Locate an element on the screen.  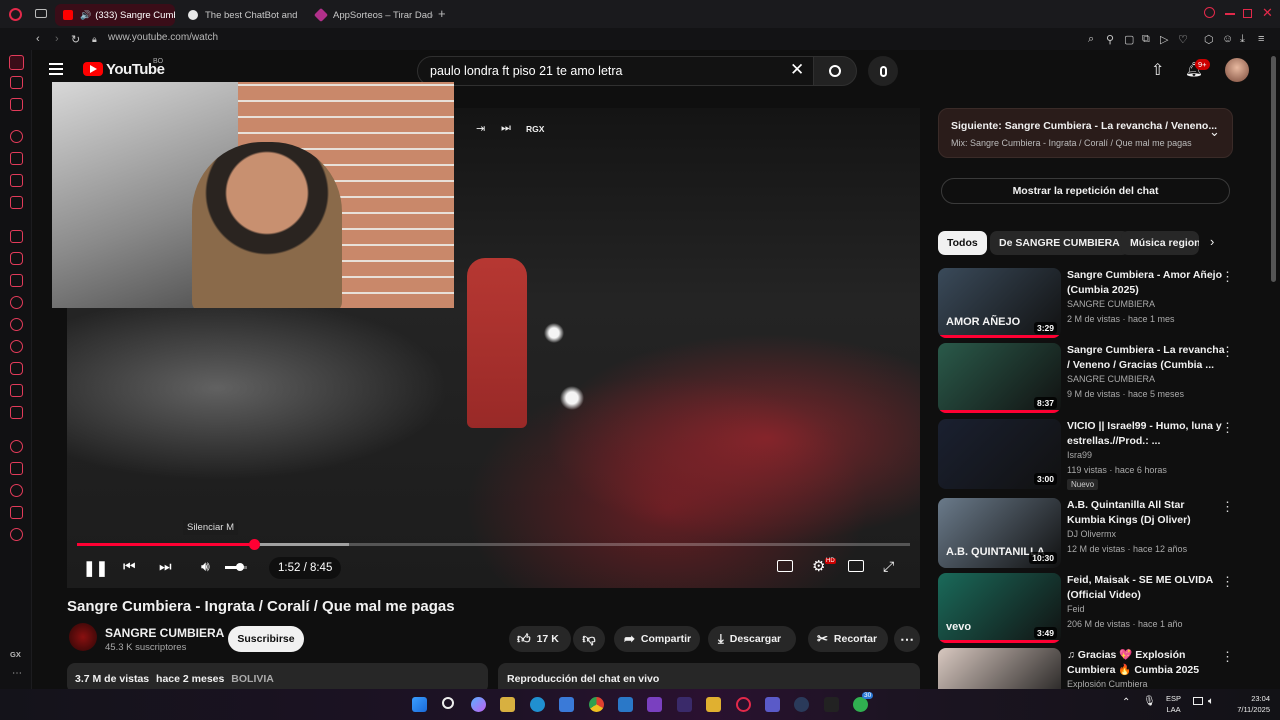
downloads-icon: ⤓ is located at coordinates (1242, 39).